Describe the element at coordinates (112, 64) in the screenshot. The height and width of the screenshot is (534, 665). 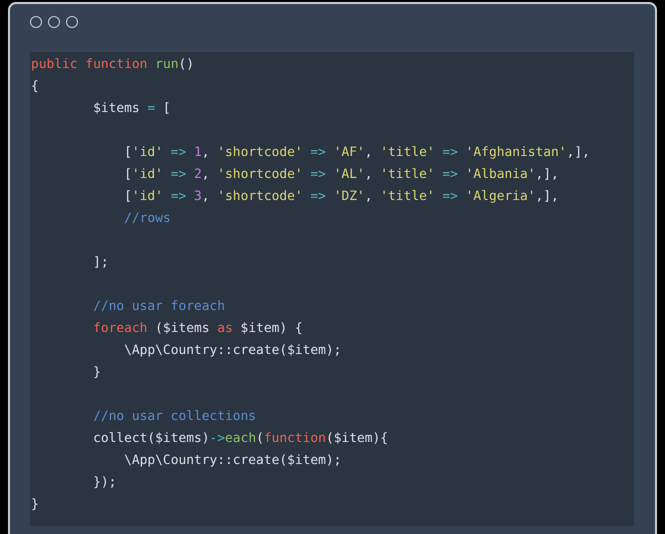
I see `code-line: public function run()` at that location.